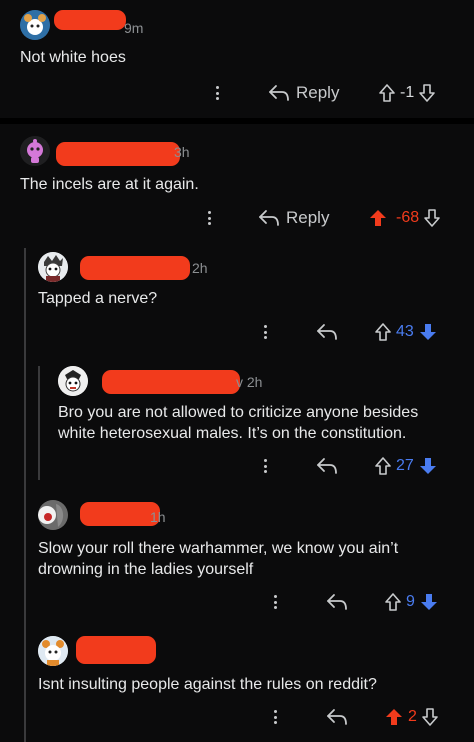 Image resolution: width=474 pixels, height=742 pixels. I want to click on comment-body: The incels are at it again., so click(109, 184).